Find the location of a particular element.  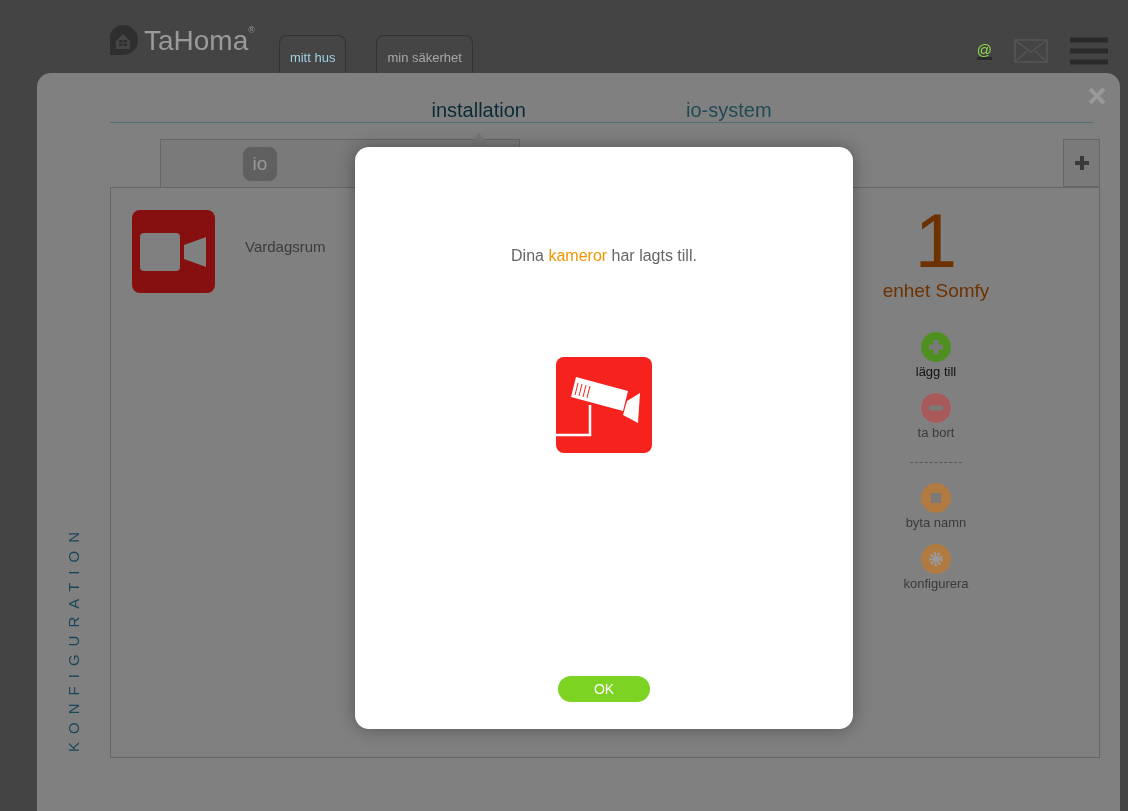

section-label: KONFIGURATION is located at coordinates (73, 638).